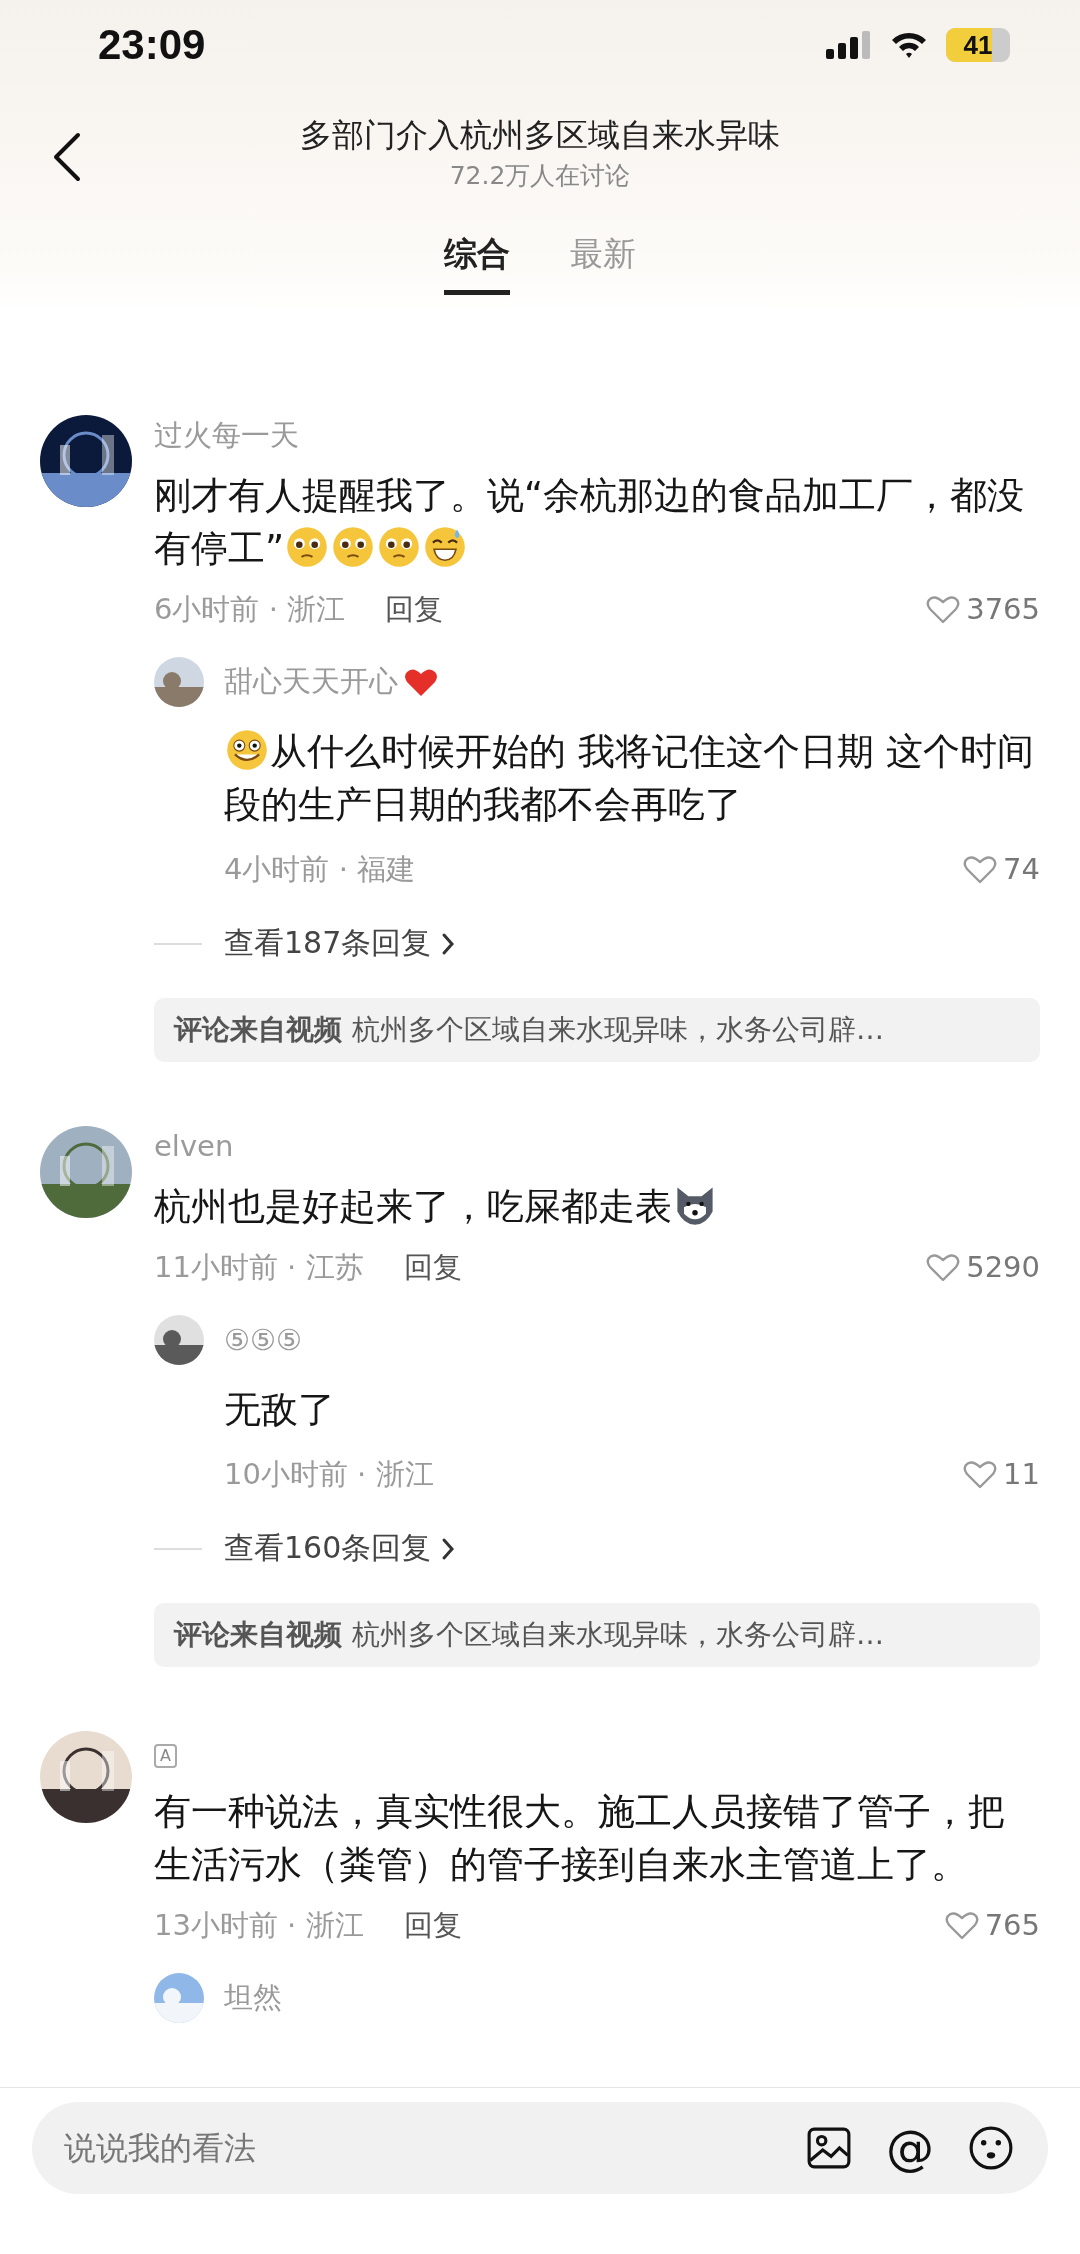 Image resolution: width=1080 pixels, height=2254 pixels. I want to click on tab: 综合, so click(477, 263).